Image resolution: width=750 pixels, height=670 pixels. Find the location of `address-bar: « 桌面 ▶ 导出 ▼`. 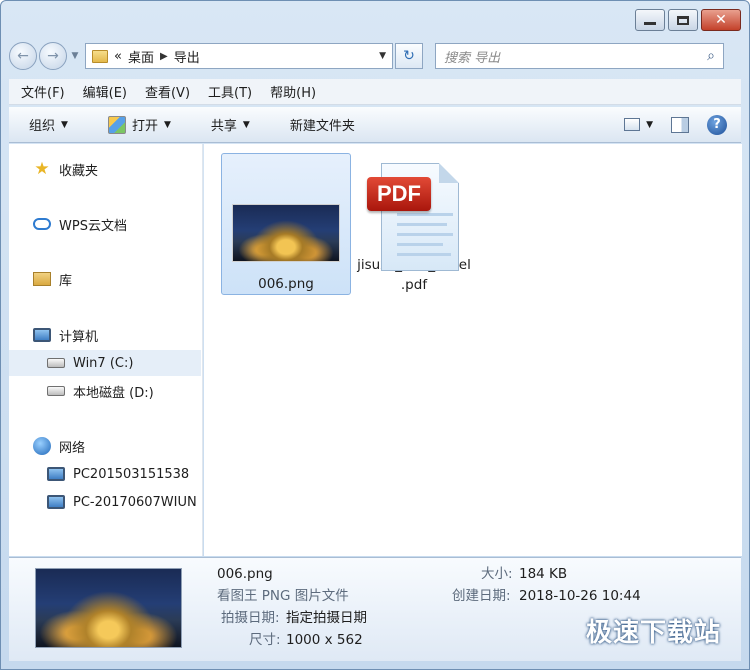

address-bar: « 桌面 ▶ 导出 ▼ is located at coordinates (239, 56).